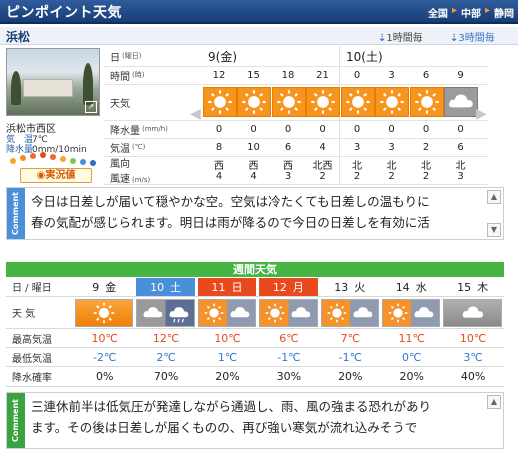 This screenshot has width=518, height=449. What do you see at coordinates (504, 12) in the screenshot?
I see `breadcrumb-shizuoka: 静岡` at bounding box center [504, 12].